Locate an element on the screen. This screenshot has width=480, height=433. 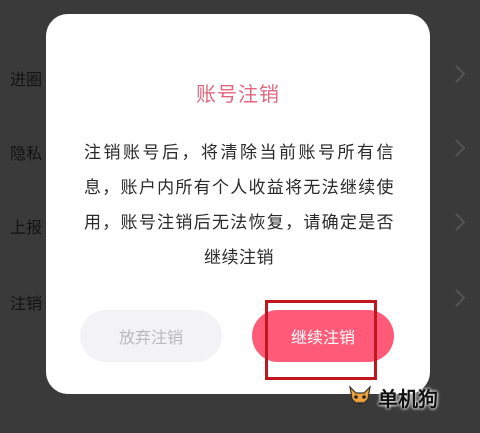
dog-logo-icon is located at coordinates (360, 395).